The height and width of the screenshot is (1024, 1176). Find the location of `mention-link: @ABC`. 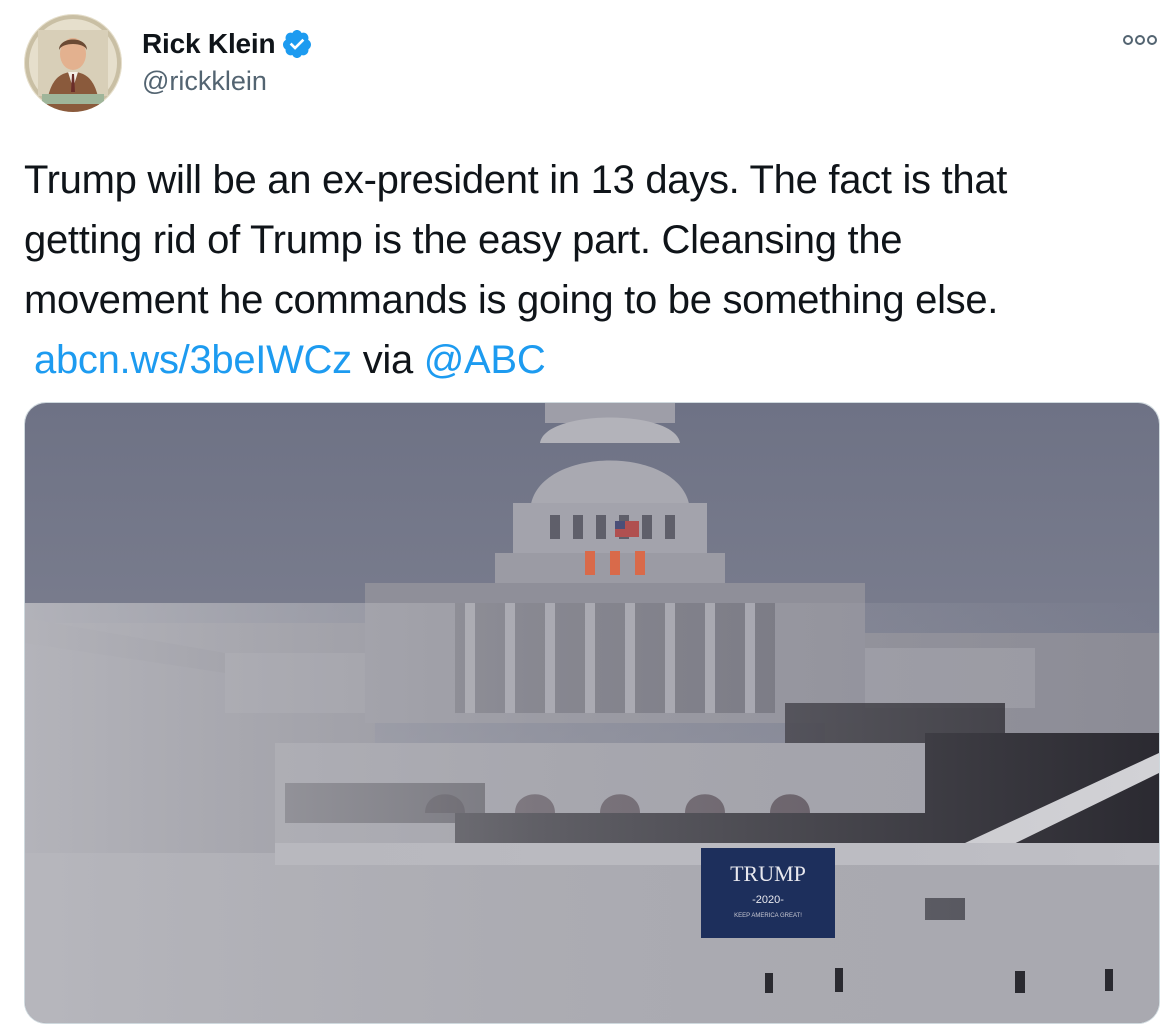

mention-link: @ABC is located at coordinates (485, 360).